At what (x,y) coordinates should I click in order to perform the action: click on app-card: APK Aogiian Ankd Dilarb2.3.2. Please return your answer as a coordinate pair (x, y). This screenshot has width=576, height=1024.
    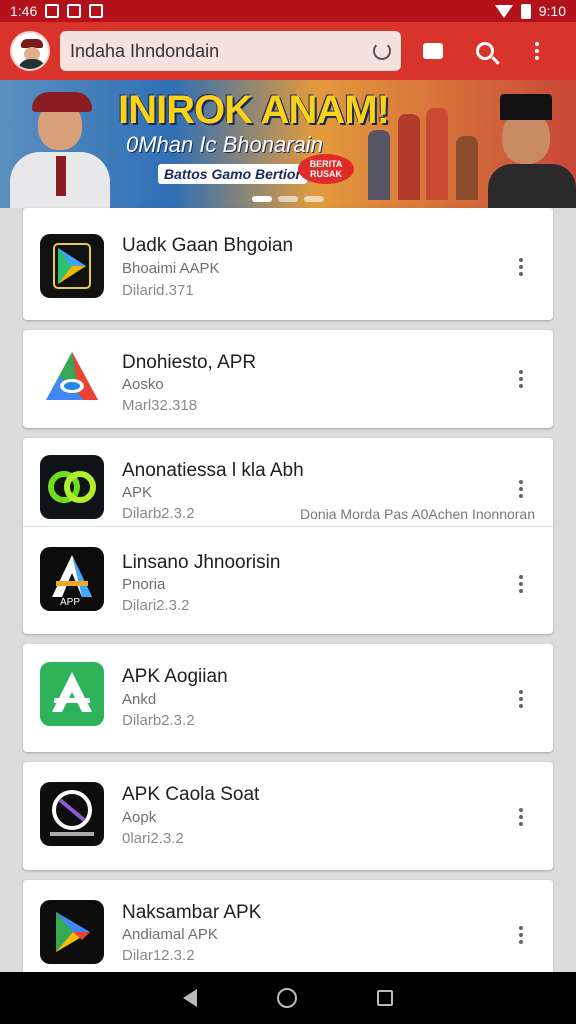
    Looking at the image, I should click on (288, 698).